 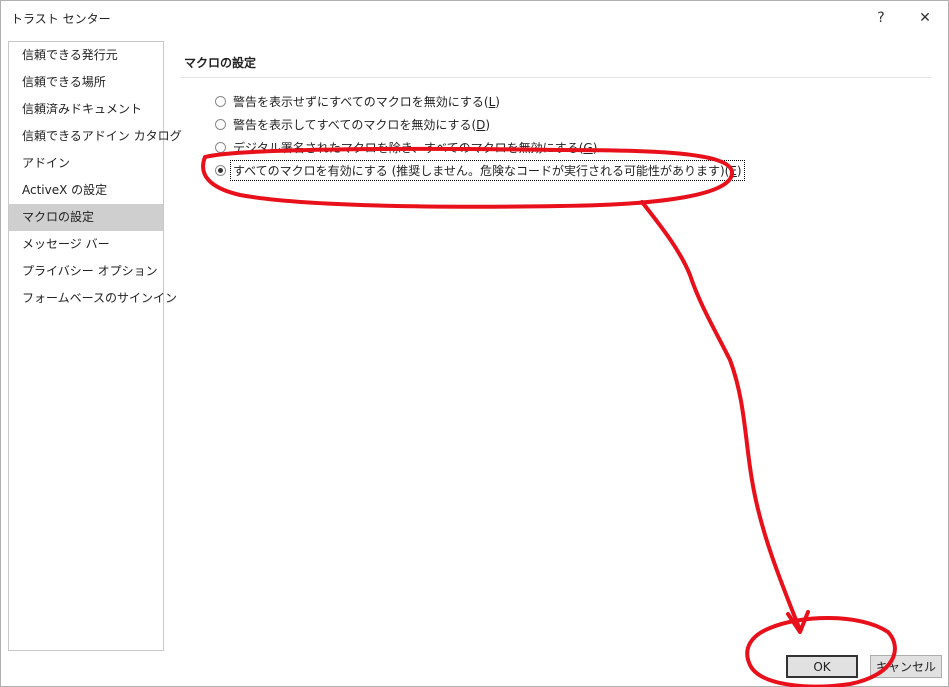 I want to click on sidebar-item-addins: アドイン, so click(x=86, y=163).